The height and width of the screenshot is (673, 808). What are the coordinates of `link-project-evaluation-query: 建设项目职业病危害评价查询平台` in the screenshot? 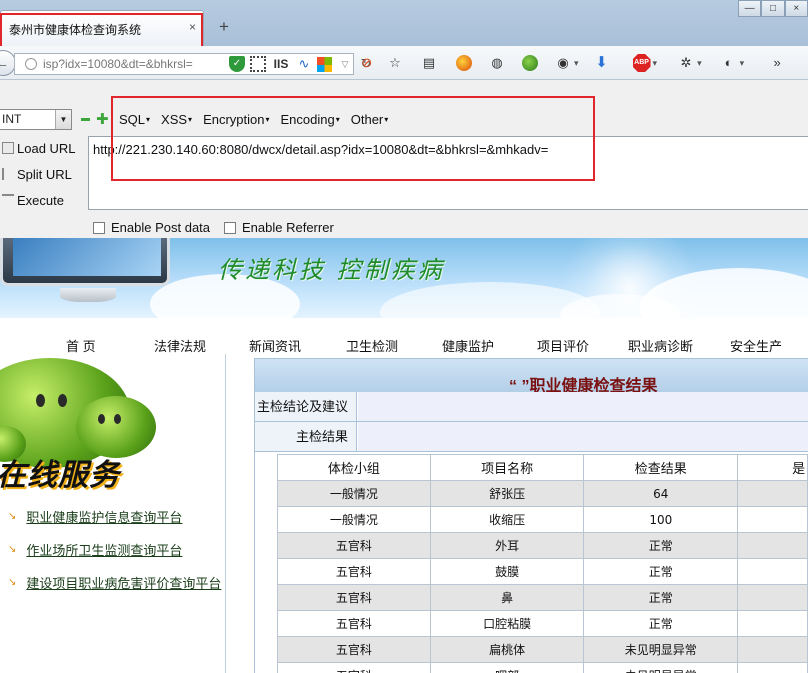 It's located at (123, 582).